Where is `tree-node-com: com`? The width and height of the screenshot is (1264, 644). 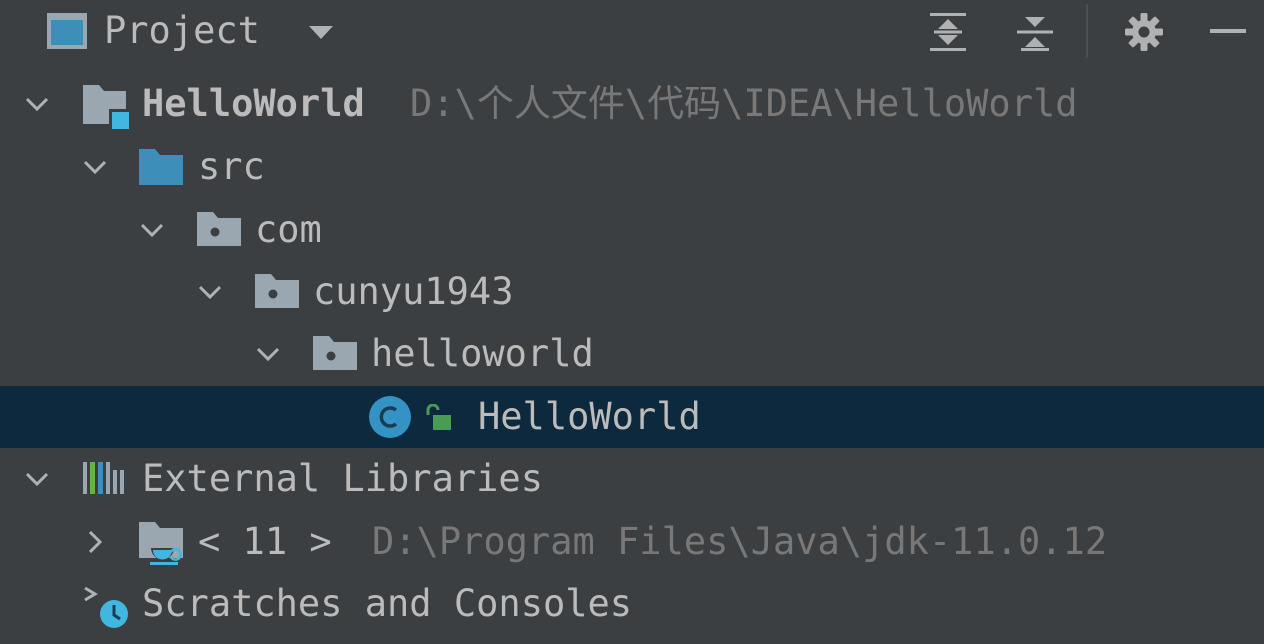
tree-node-com: com is located at coordinates (632, 230).